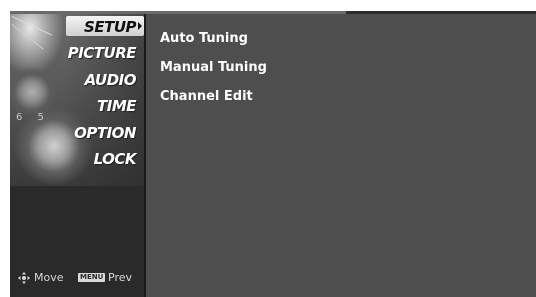 The width and height of the screenshot is (536, 297). What do you see at coordinates (111, 80) in the screenshot?
I see `menu-item-audio: AUDIO` at bounding box center [111, 80].